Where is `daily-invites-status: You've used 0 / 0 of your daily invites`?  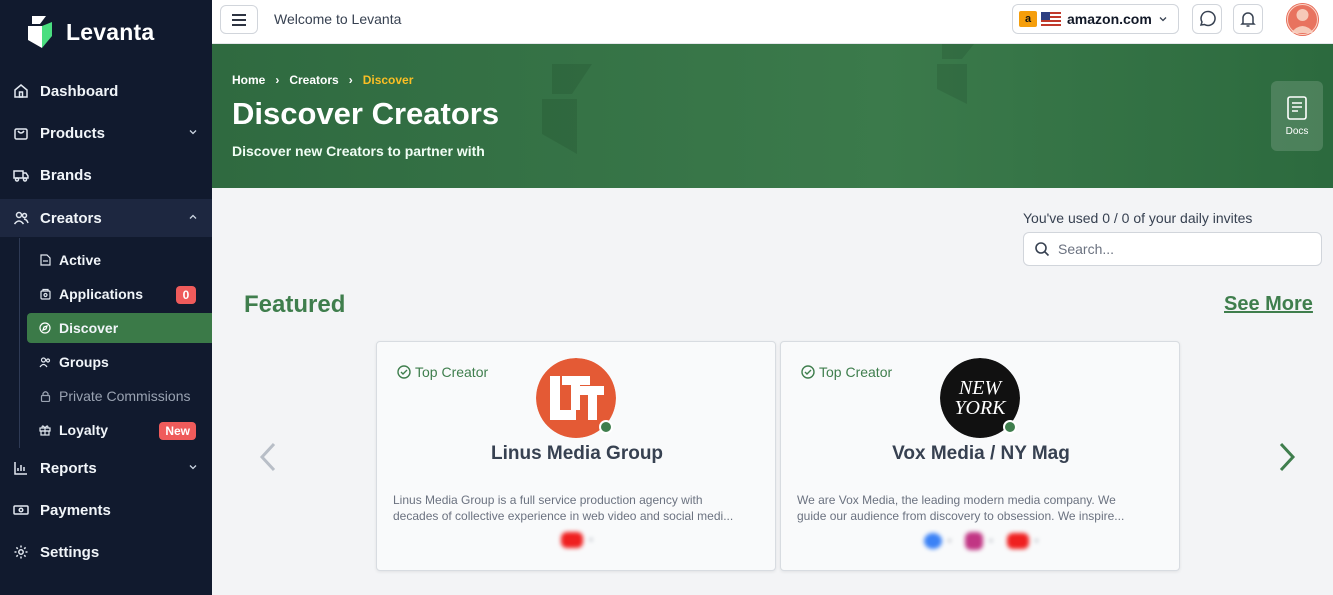
daily-invites-status: You've used 0 / 0 of your daily invites is located at coordinates (1138, 218).